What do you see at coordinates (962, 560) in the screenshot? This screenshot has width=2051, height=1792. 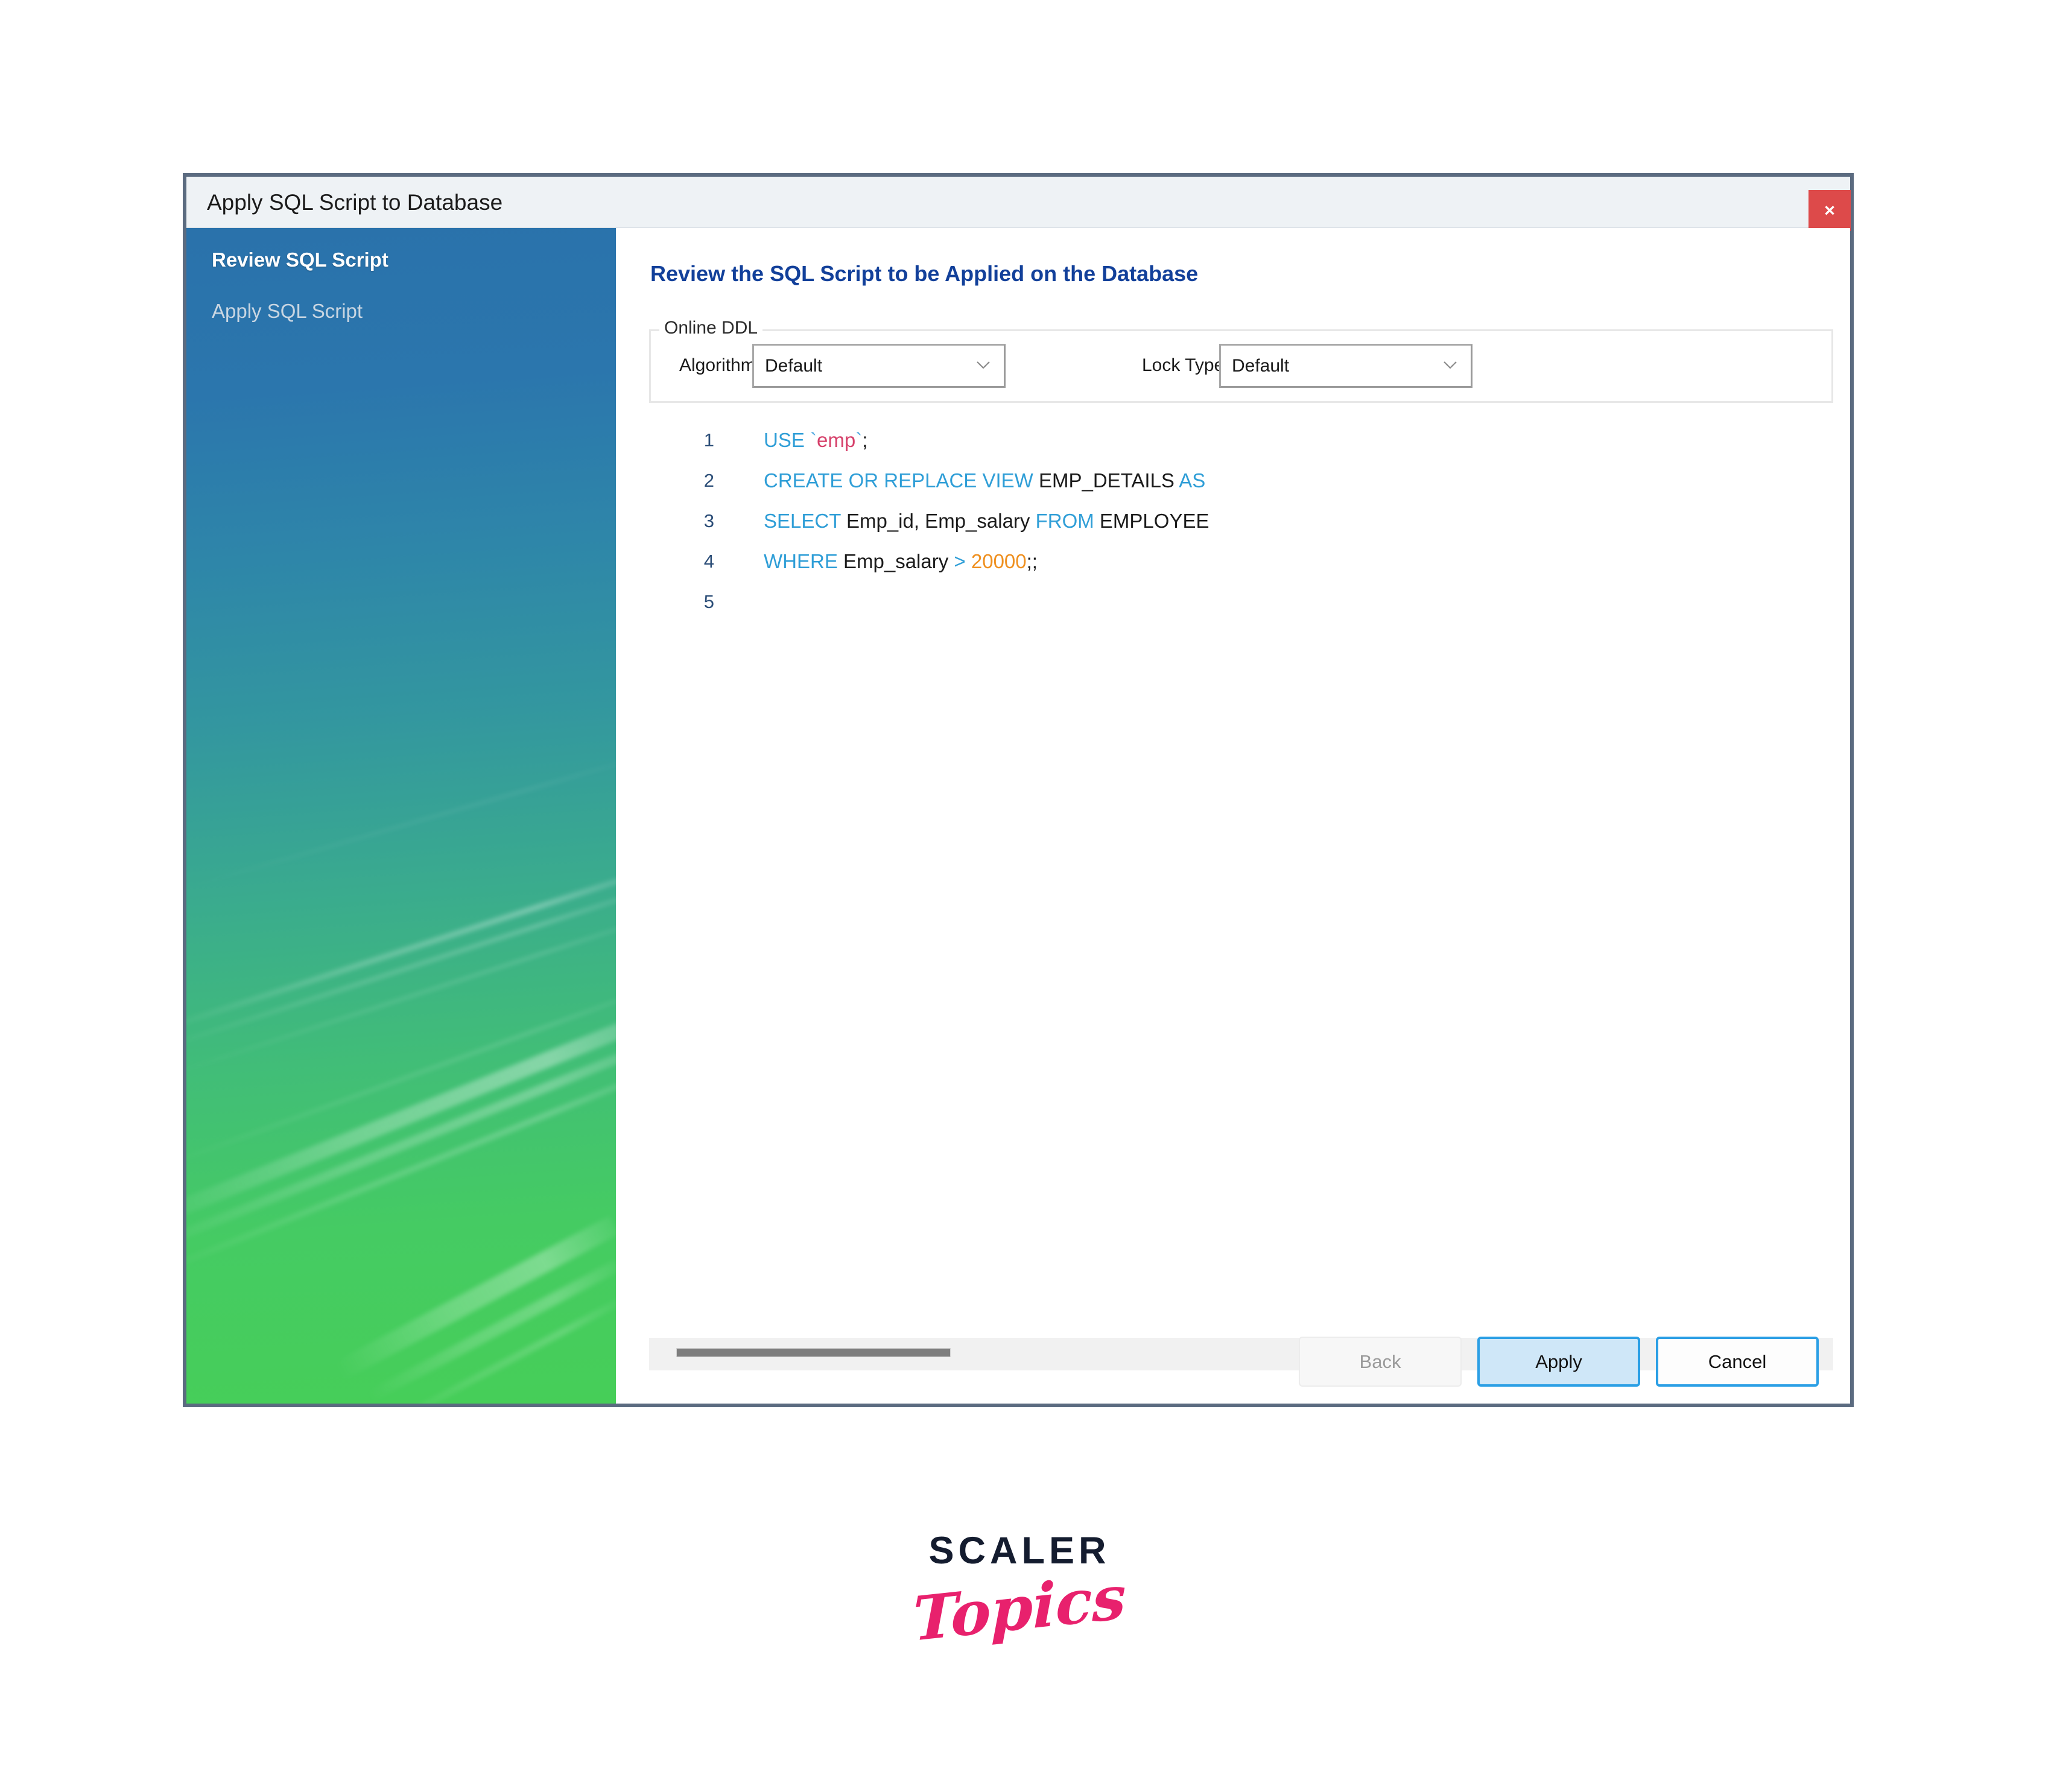 I see `code-token: >` at bounding box center [962, 560].